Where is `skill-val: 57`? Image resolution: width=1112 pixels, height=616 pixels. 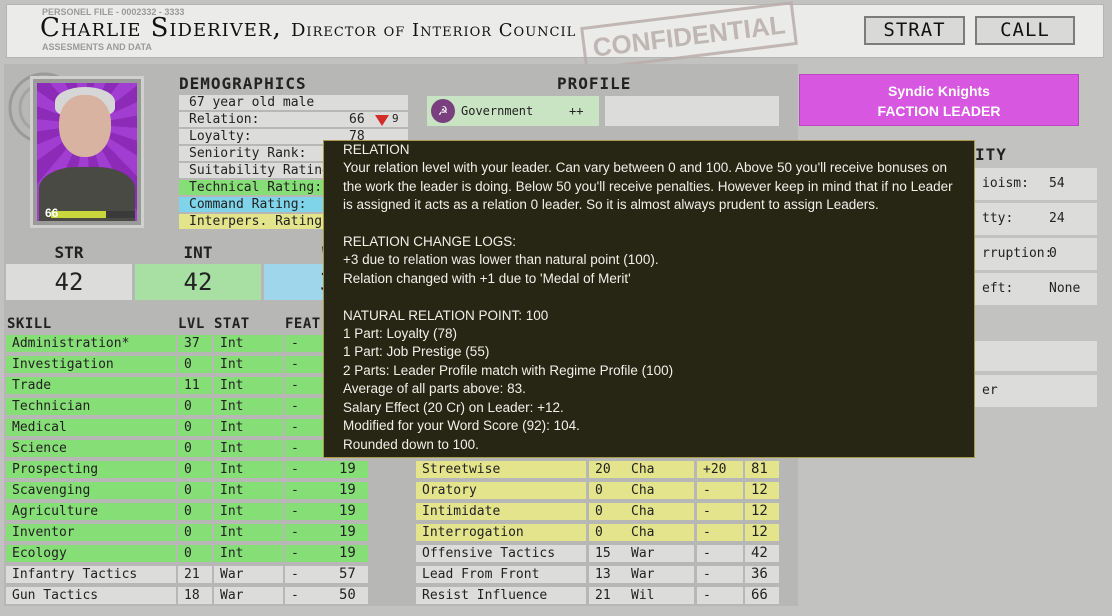 skill-val: 57 is located at coordinates (350, 574).